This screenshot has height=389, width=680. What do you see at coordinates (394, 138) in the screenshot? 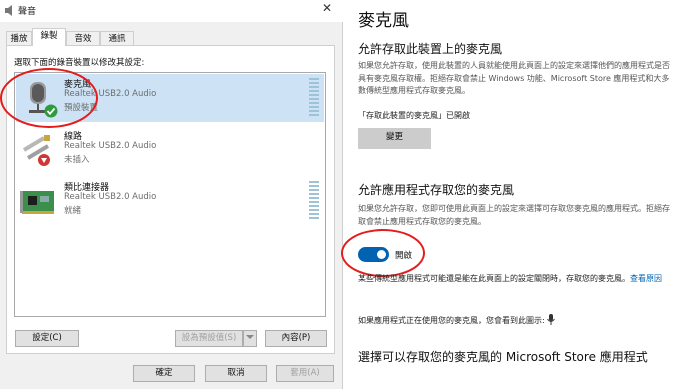
I see `change-button: 變更` at bounding box center [394, 138].